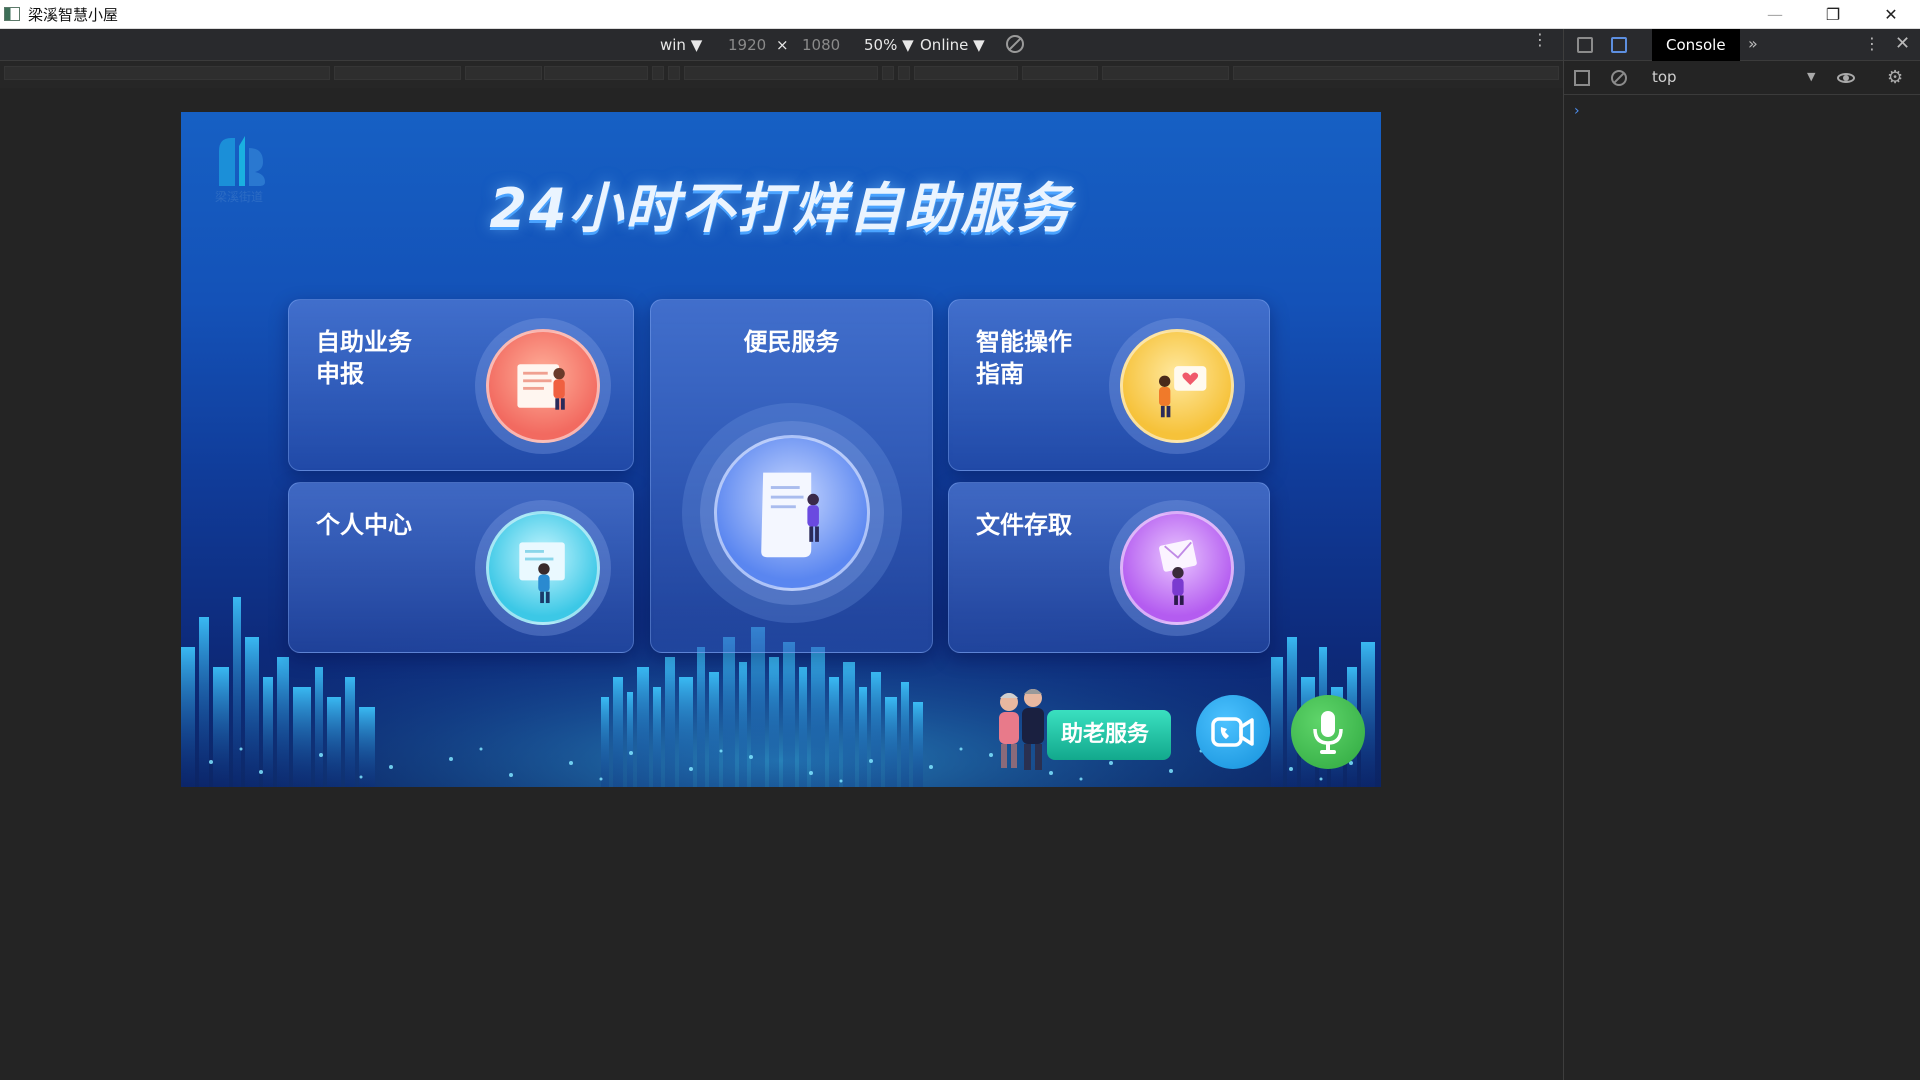 The width and height of the screenshot is (1920, 1080). I want to click on window-controls: — ❐ ✕, so click(1833, 14).